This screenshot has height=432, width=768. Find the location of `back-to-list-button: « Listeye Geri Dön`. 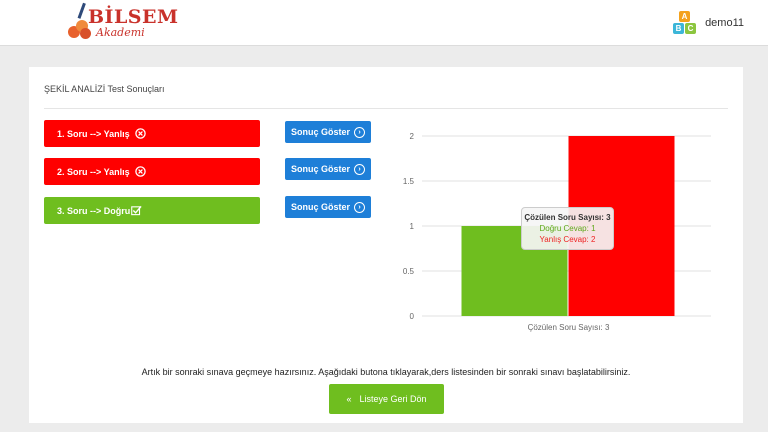

back-to-list-button: « Listeye Geri Dön is located at coordinates (386, 399).